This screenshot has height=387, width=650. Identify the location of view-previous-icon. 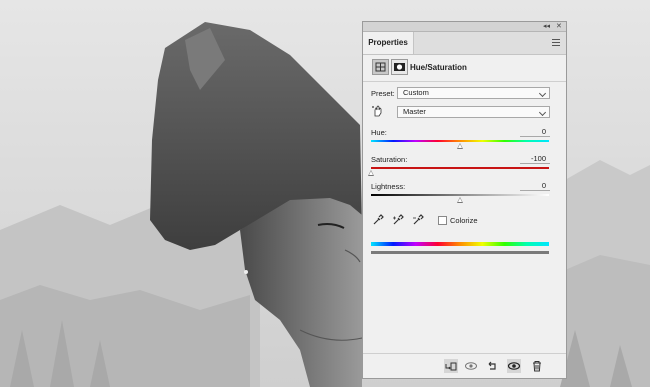
(471, 366).